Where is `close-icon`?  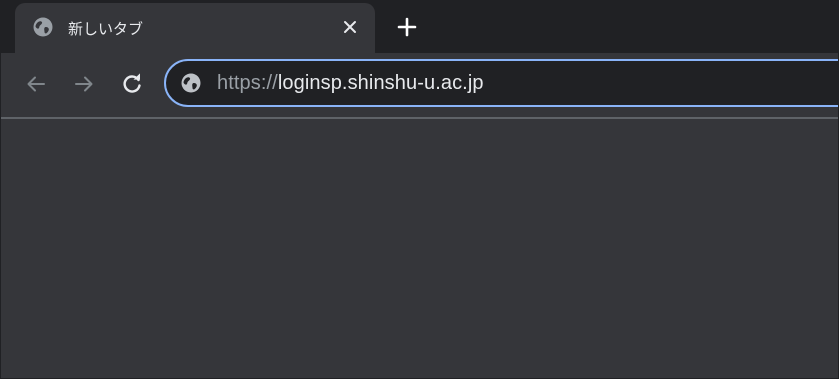 close-icon is located at coordinates (350, 27).